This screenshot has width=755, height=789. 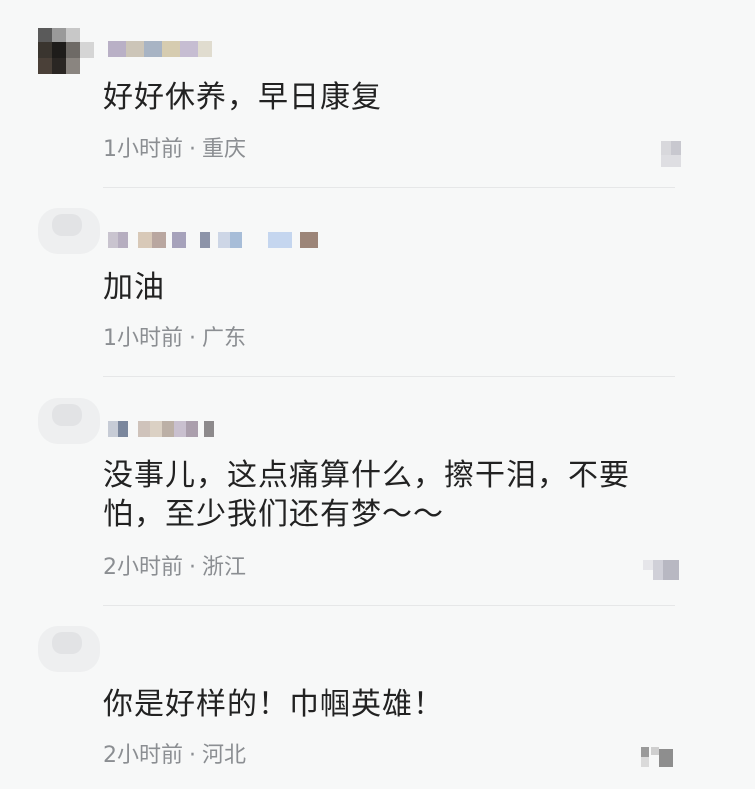 I want to click on comment-text: 你是好样的！巾帼英雄！, so click(x=273, y=704).